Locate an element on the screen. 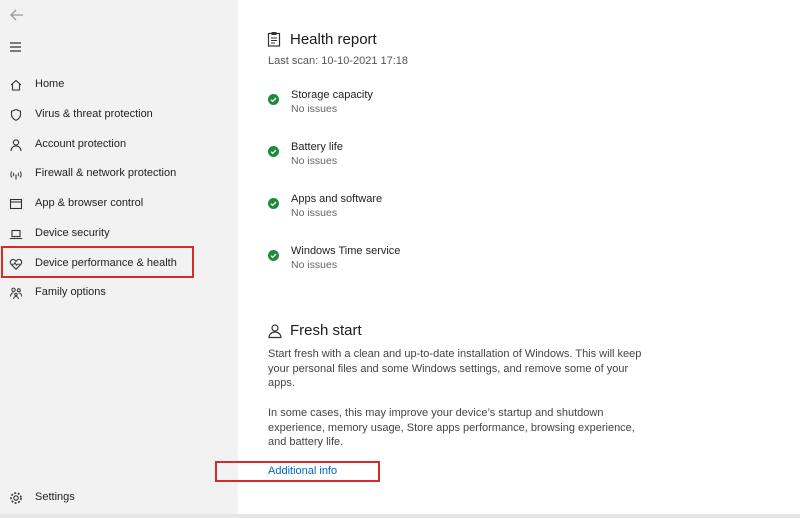 The height and width of the screenshot is (518, 800). health-item-title: Storage capacity is located at coordinates (332, 95).